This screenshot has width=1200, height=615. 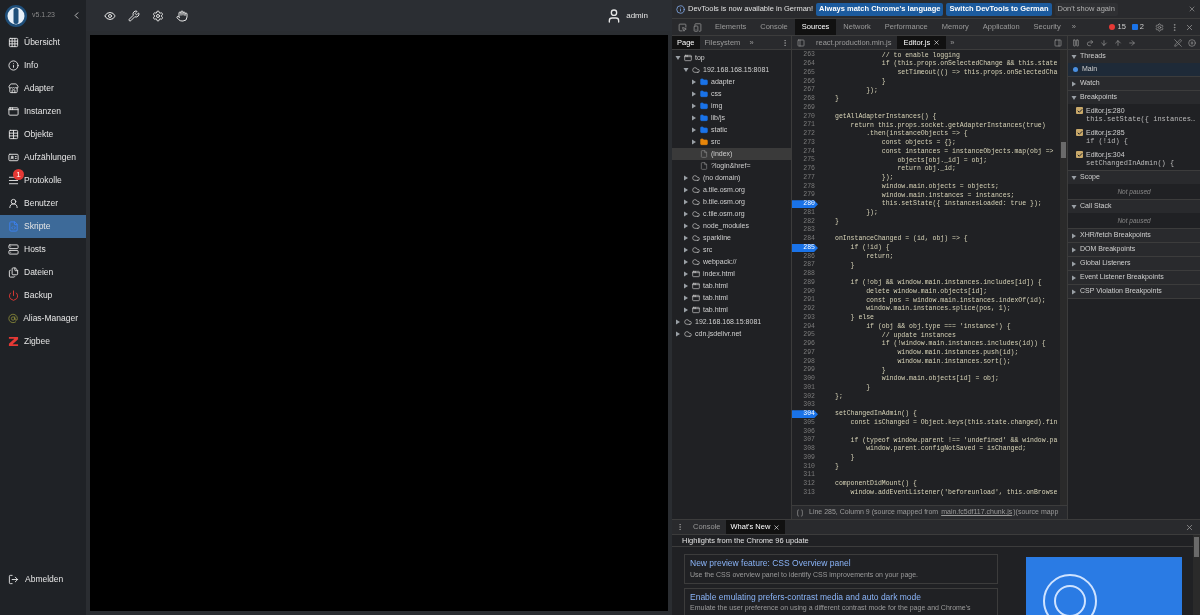 I want to click on feature-title: Enable emulating prefers-contrast media and auto dark mode, so click(x=841, y=597).